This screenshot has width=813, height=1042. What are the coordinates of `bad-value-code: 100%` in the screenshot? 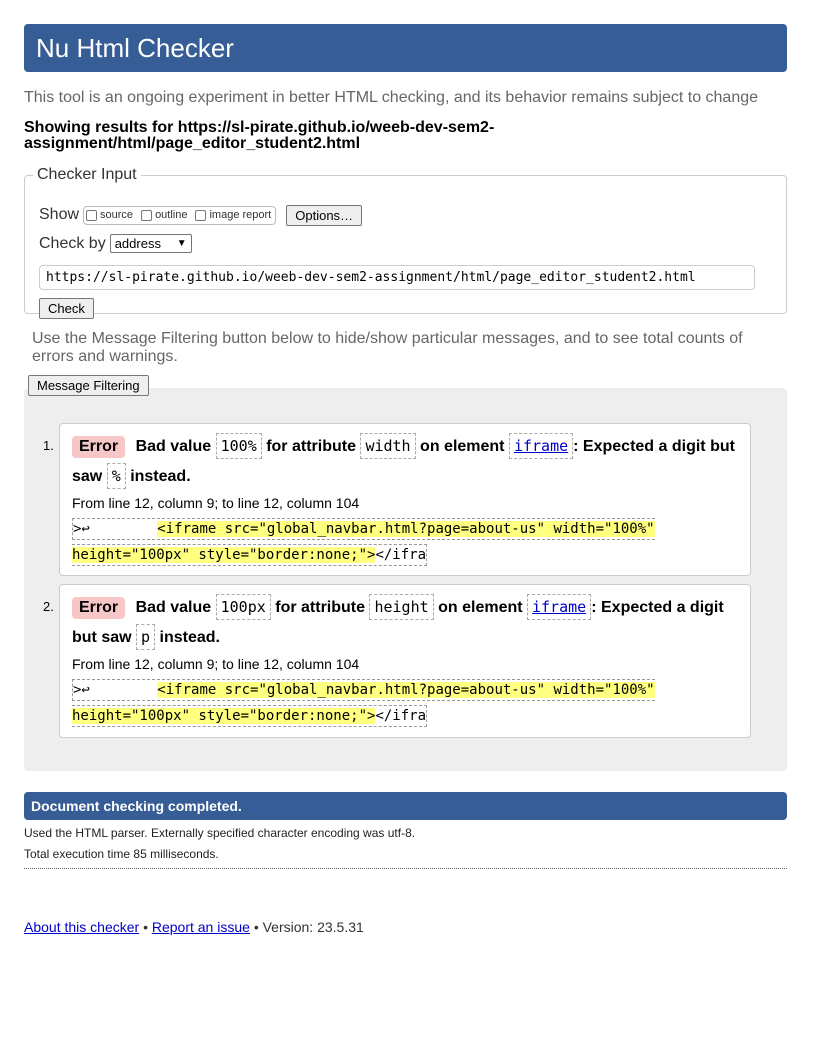 It's located at (238, 446).